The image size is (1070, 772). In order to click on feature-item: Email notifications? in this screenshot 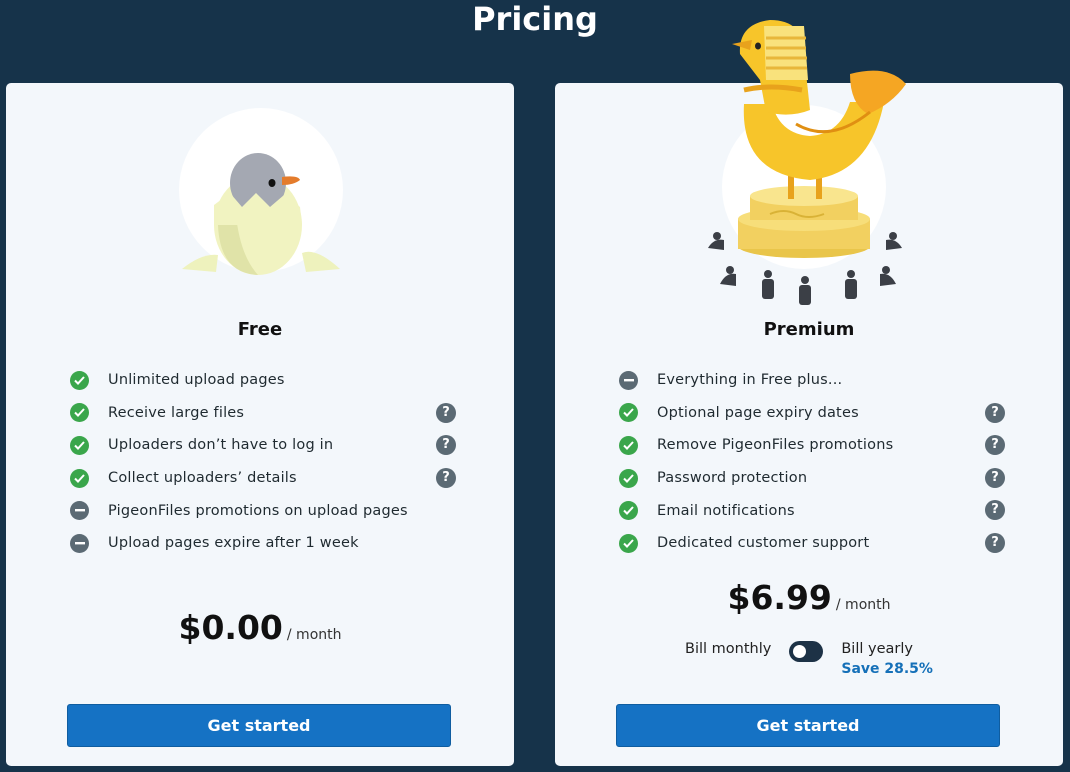, I will do `click(812, 510)`.